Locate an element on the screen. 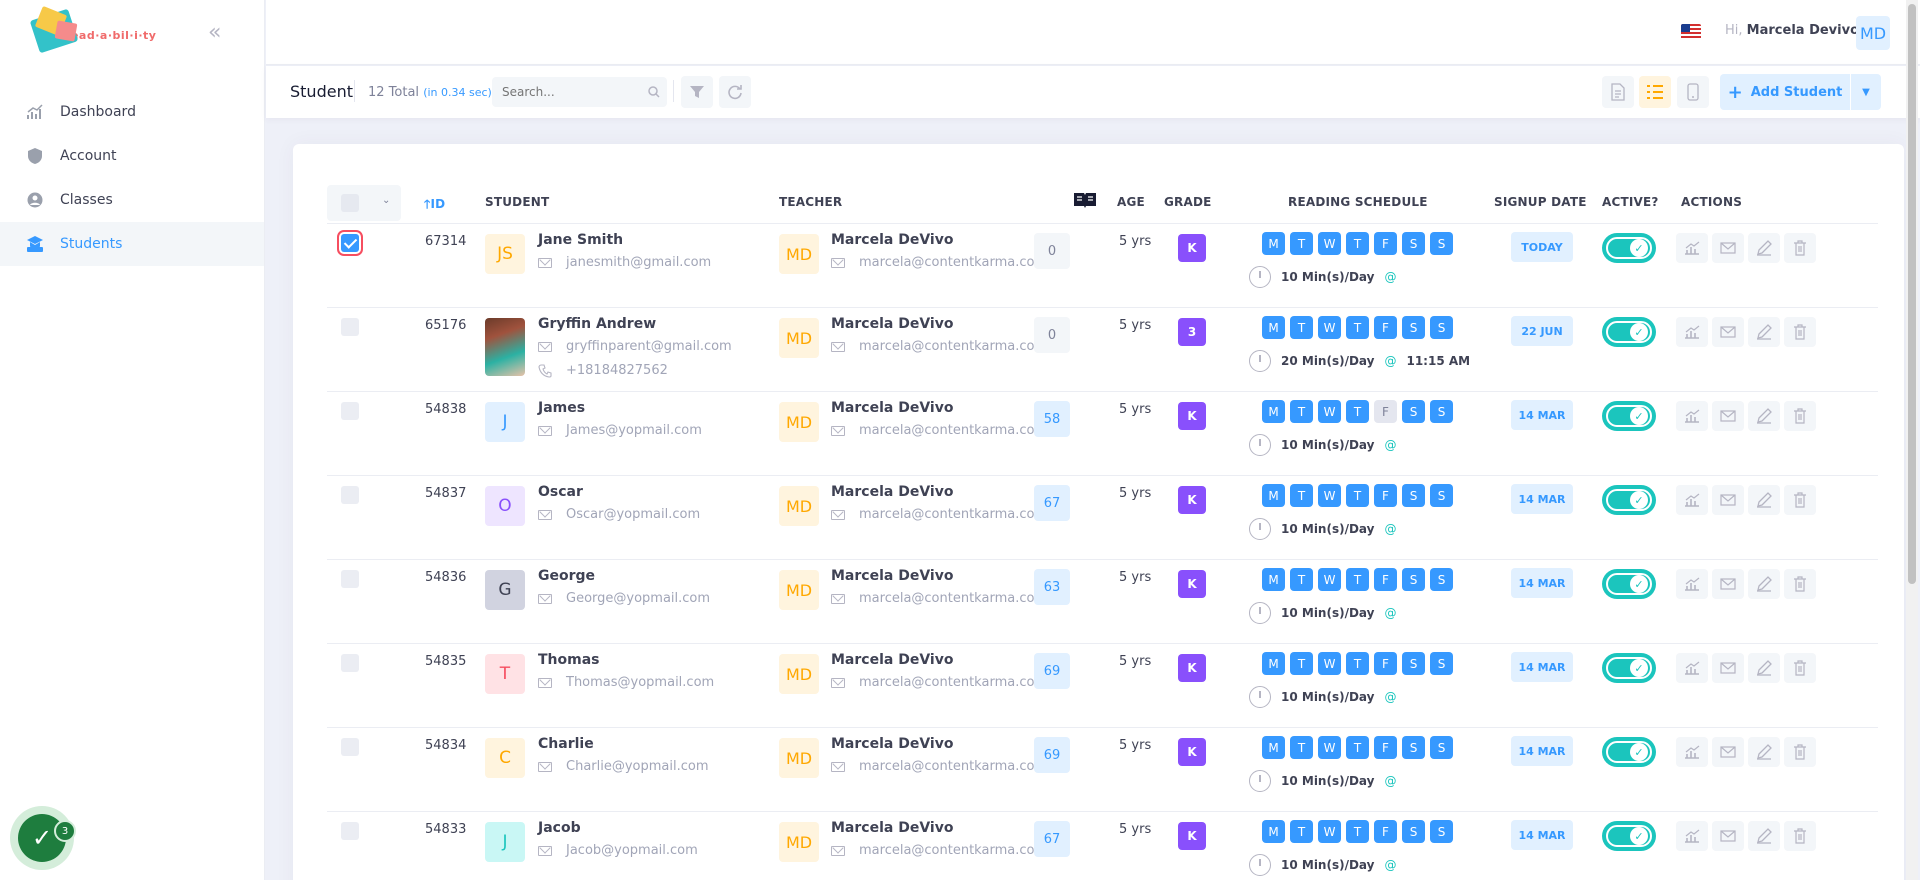  user-greeting: Hi, Marcela Devivo is located at coordinates (1792, 30).